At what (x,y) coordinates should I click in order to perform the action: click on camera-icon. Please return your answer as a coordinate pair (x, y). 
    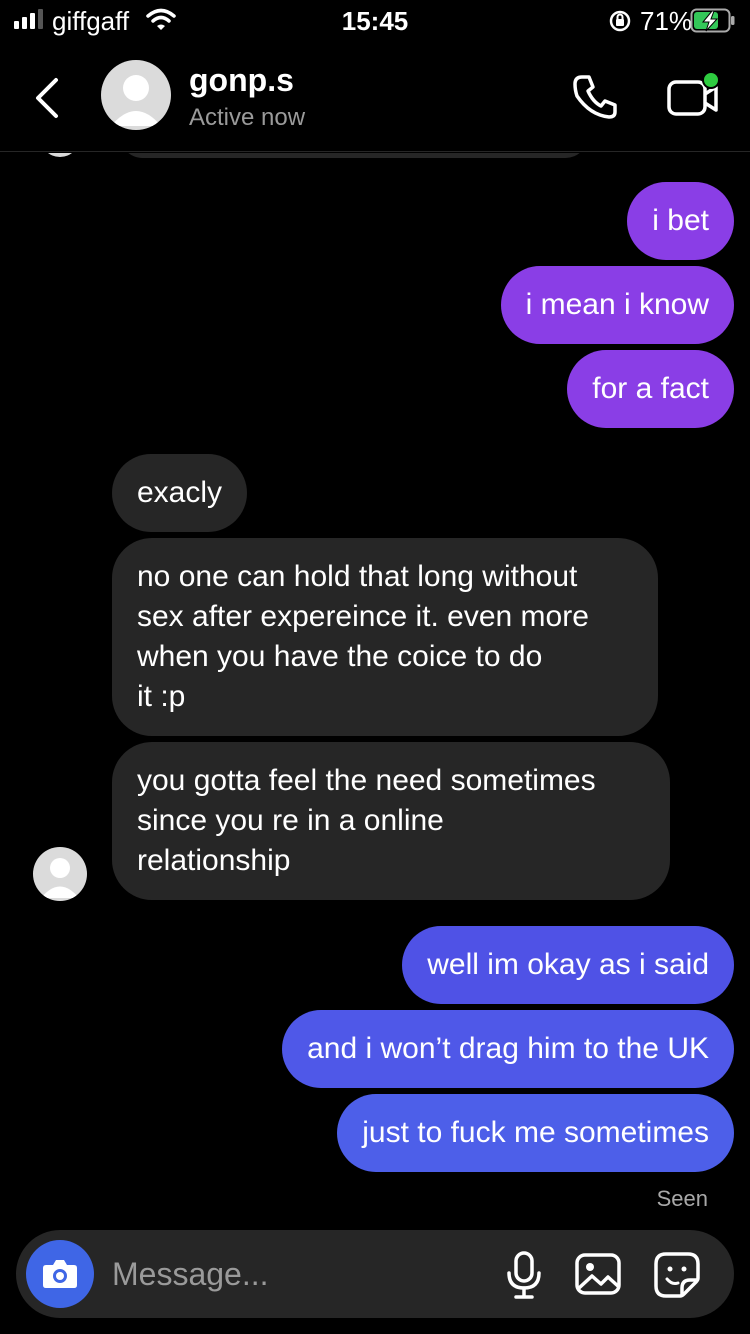
    Looking at the image, I should click on (60, 1274).